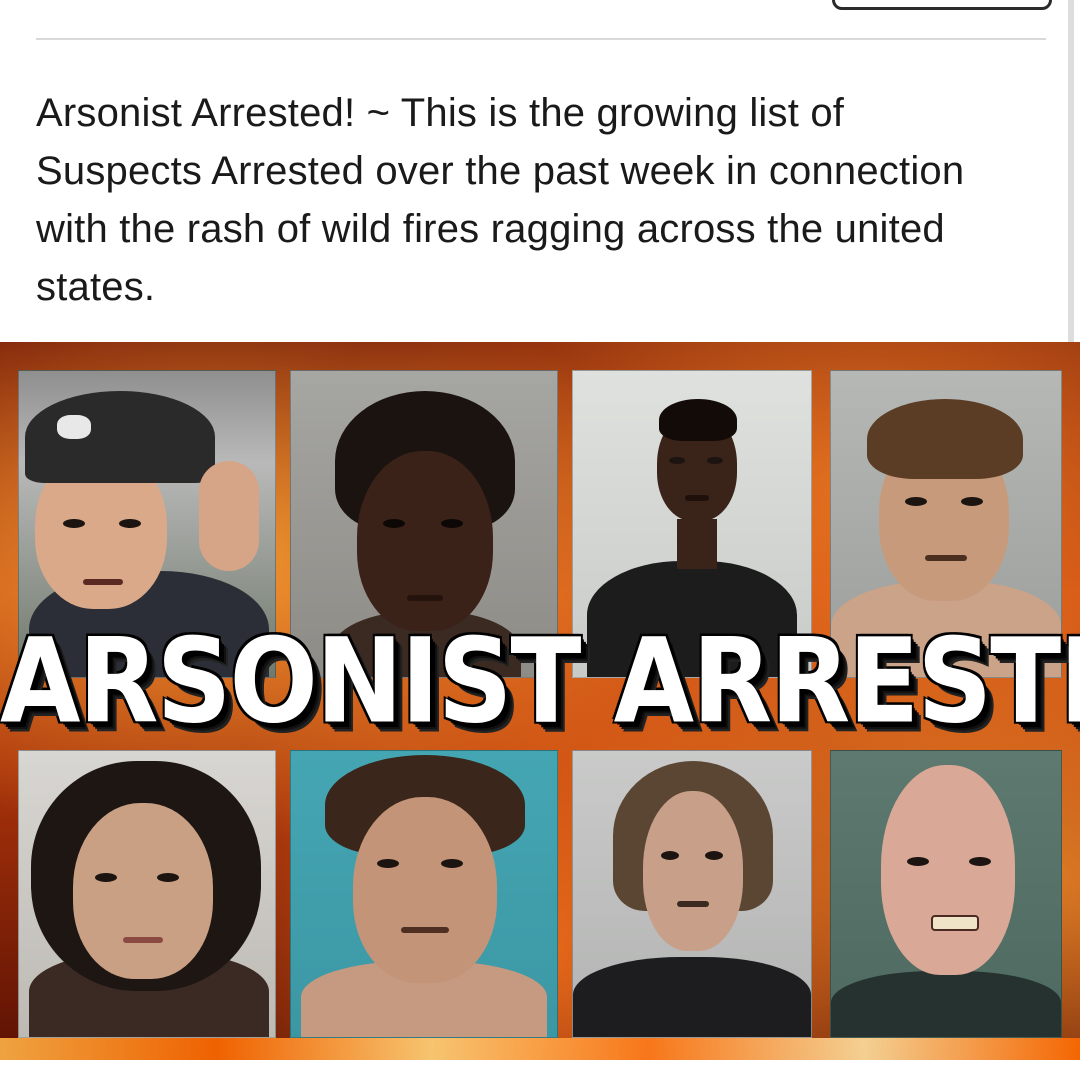 The width and height of the screenshot is (1080, 1080). What do you see at coordinates (942, 5) in the screenshot?
I see `top-action-button` at bounding box center [942, 5].